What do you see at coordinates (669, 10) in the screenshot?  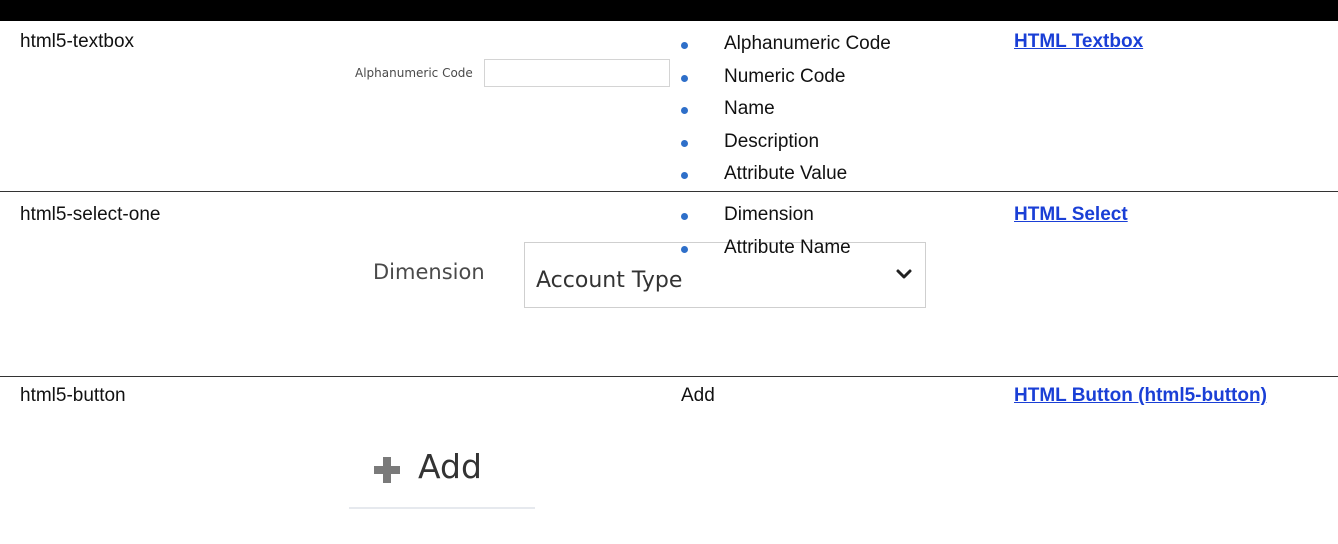 I see `table-header-bar` at bounding box center [669, 10].